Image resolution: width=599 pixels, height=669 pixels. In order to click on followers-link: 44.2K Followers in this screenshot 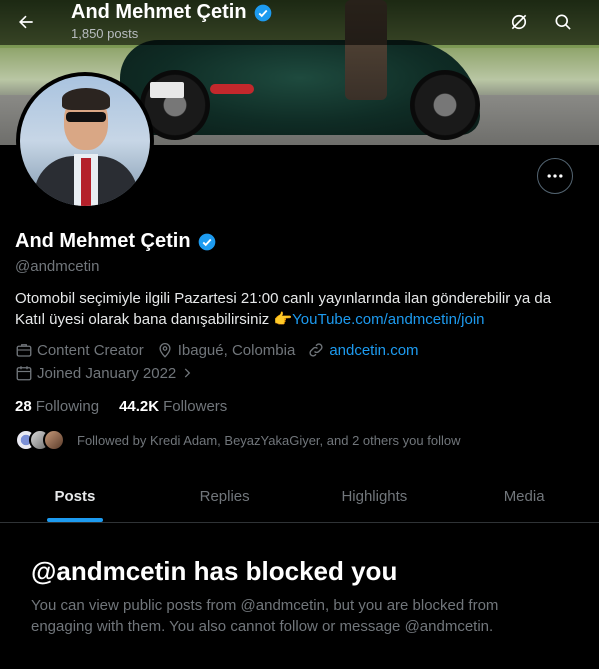, I will do `click(173, 406)`.